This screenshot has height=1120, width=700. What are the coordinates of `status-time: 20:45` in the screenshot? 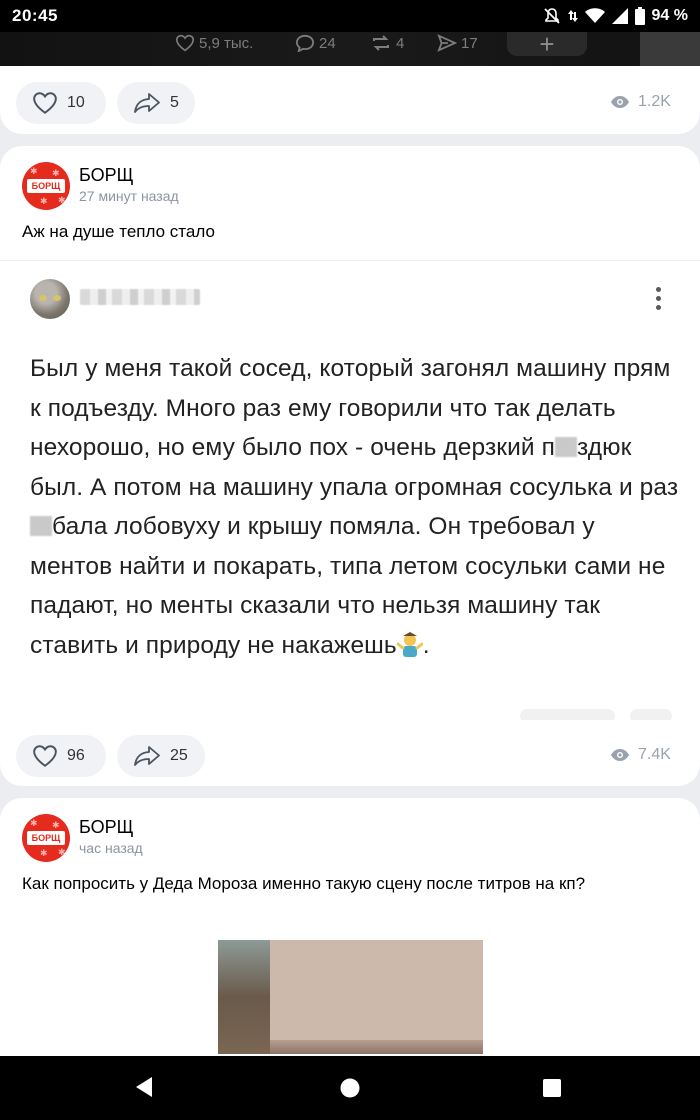 It's located at (35, 15).